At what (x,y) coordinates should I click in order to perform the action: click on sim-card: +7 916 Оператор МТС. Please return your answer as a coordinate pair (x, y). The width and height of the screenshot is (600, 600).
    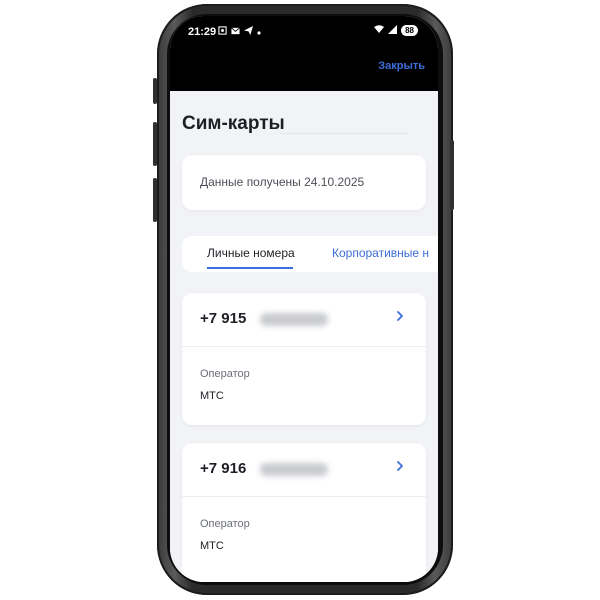
    Looking at the image, I should click on (304, 512).